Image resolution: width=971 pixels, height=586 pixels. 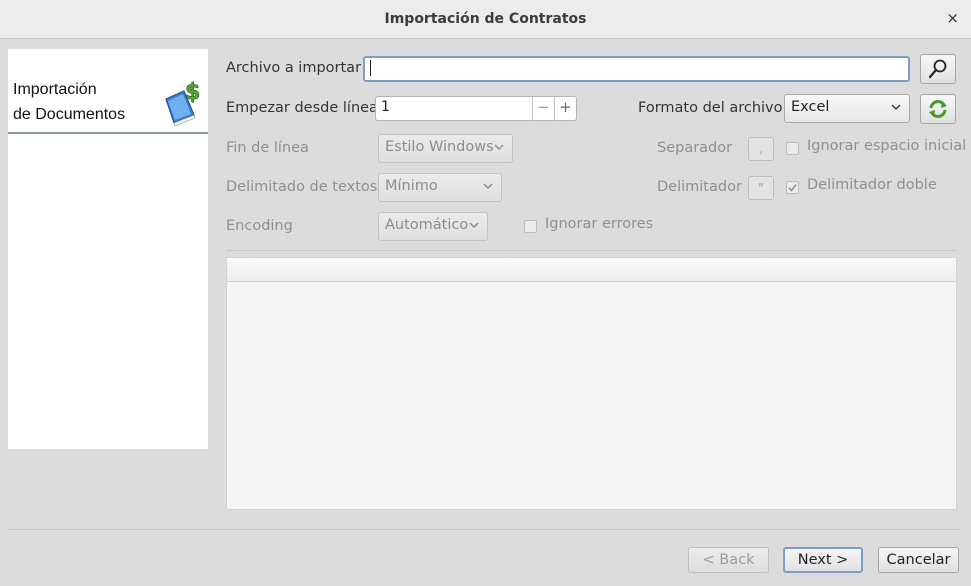 I want to click on refresh-button, so click(x=938, y=109).